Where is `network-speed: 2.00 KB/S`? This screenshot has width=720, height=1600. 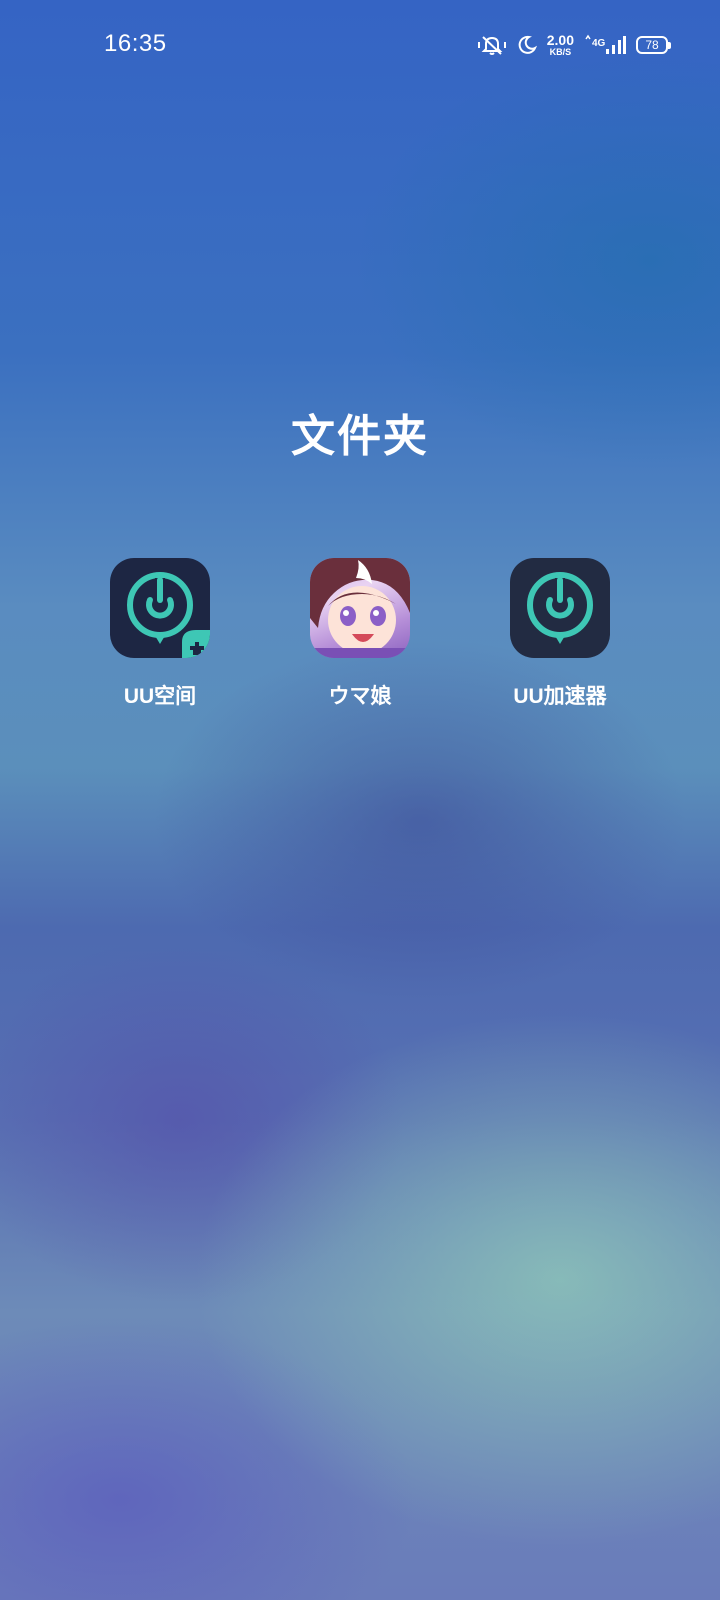
network-speed: 2.00 KB/S is located at coordinates (560, 45).